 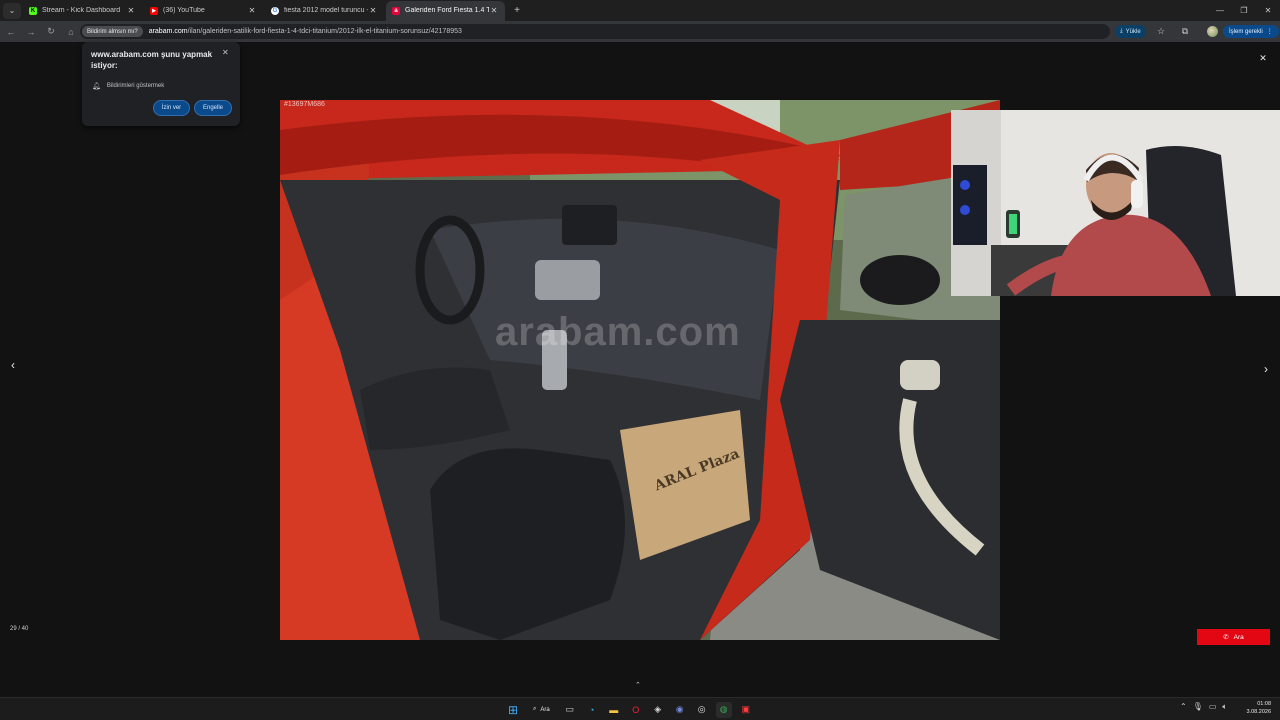 What do you see at coordinates (275, 10) in the screenshot?
I see `google-icon: G` at bounding box center [275, 10].